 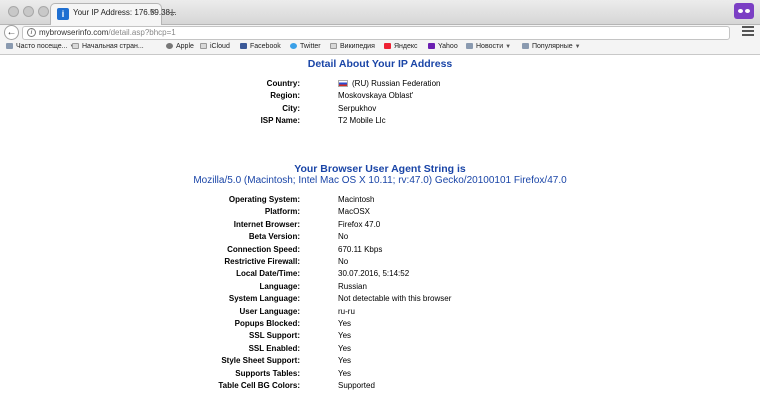 What do you see at coordinates (28, 11) in the screenshot?
I see `minimize-window-button` at bounding box center [28, 11].